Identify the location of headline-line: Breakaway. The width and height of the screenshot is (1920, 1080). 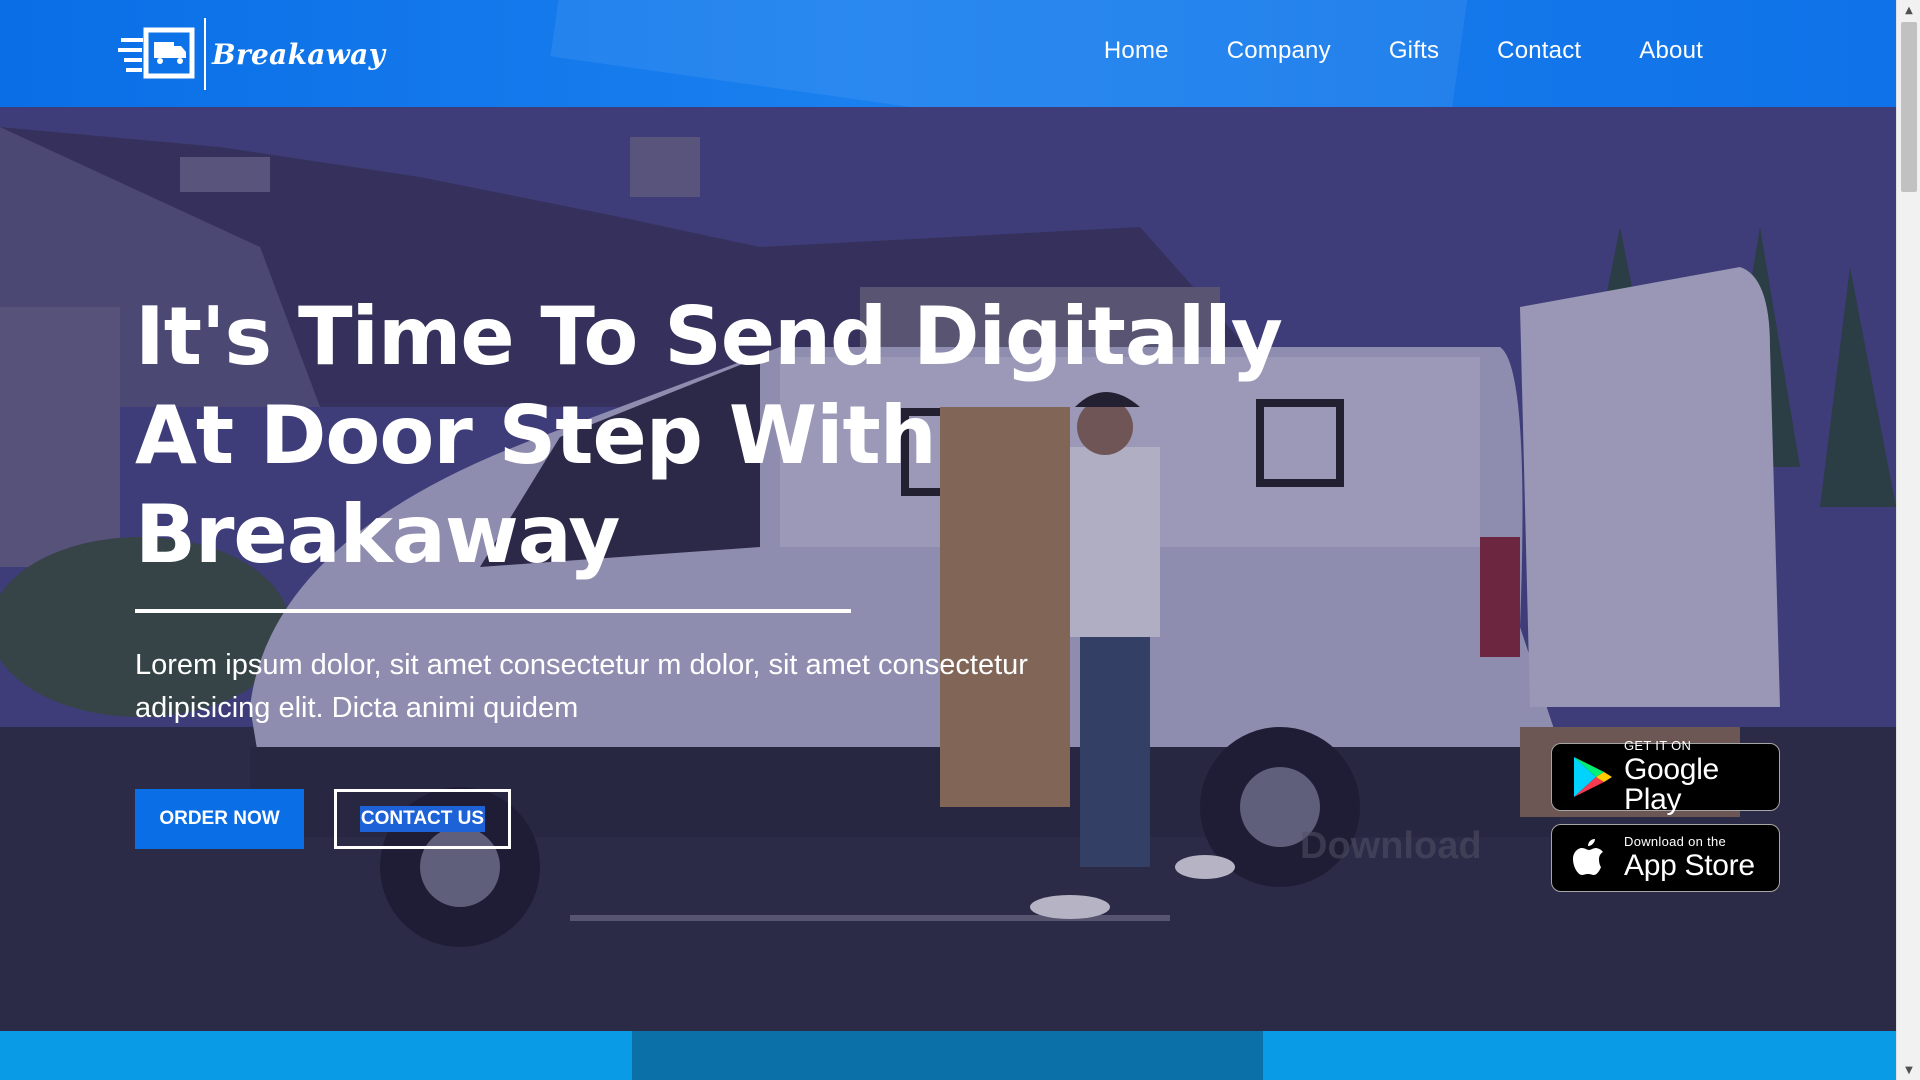
(377, 534).